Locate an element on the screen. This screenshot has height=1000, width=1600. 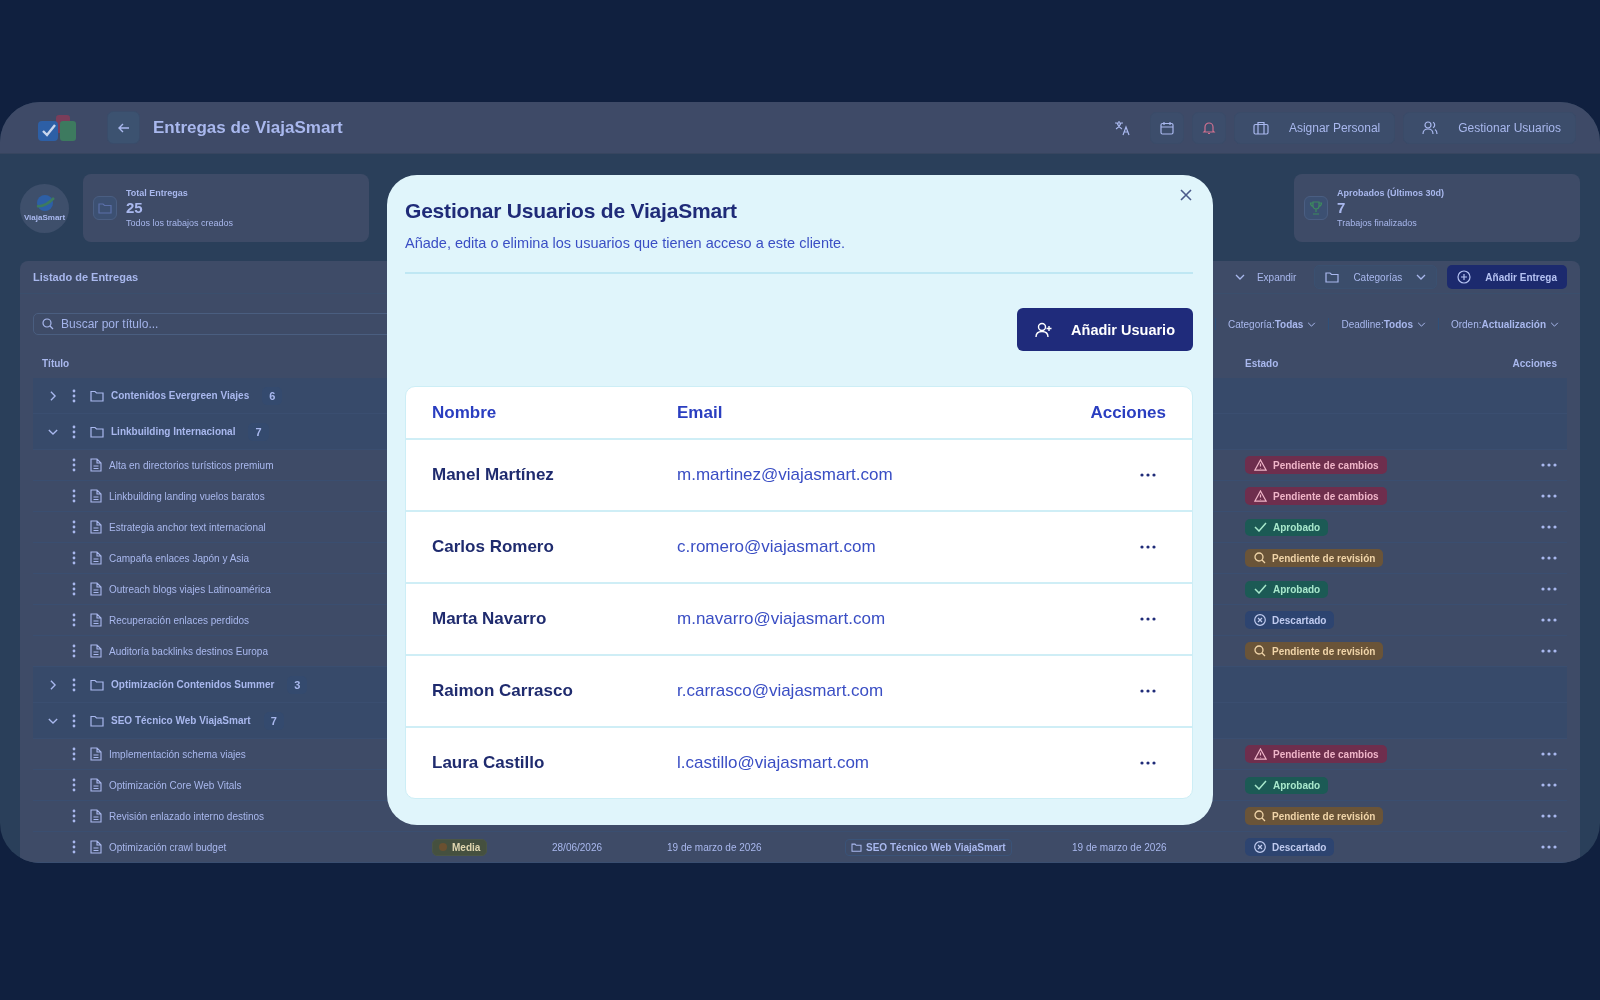
stat-caption: Todos los trabajos creados is located at coordinates (180, 223).